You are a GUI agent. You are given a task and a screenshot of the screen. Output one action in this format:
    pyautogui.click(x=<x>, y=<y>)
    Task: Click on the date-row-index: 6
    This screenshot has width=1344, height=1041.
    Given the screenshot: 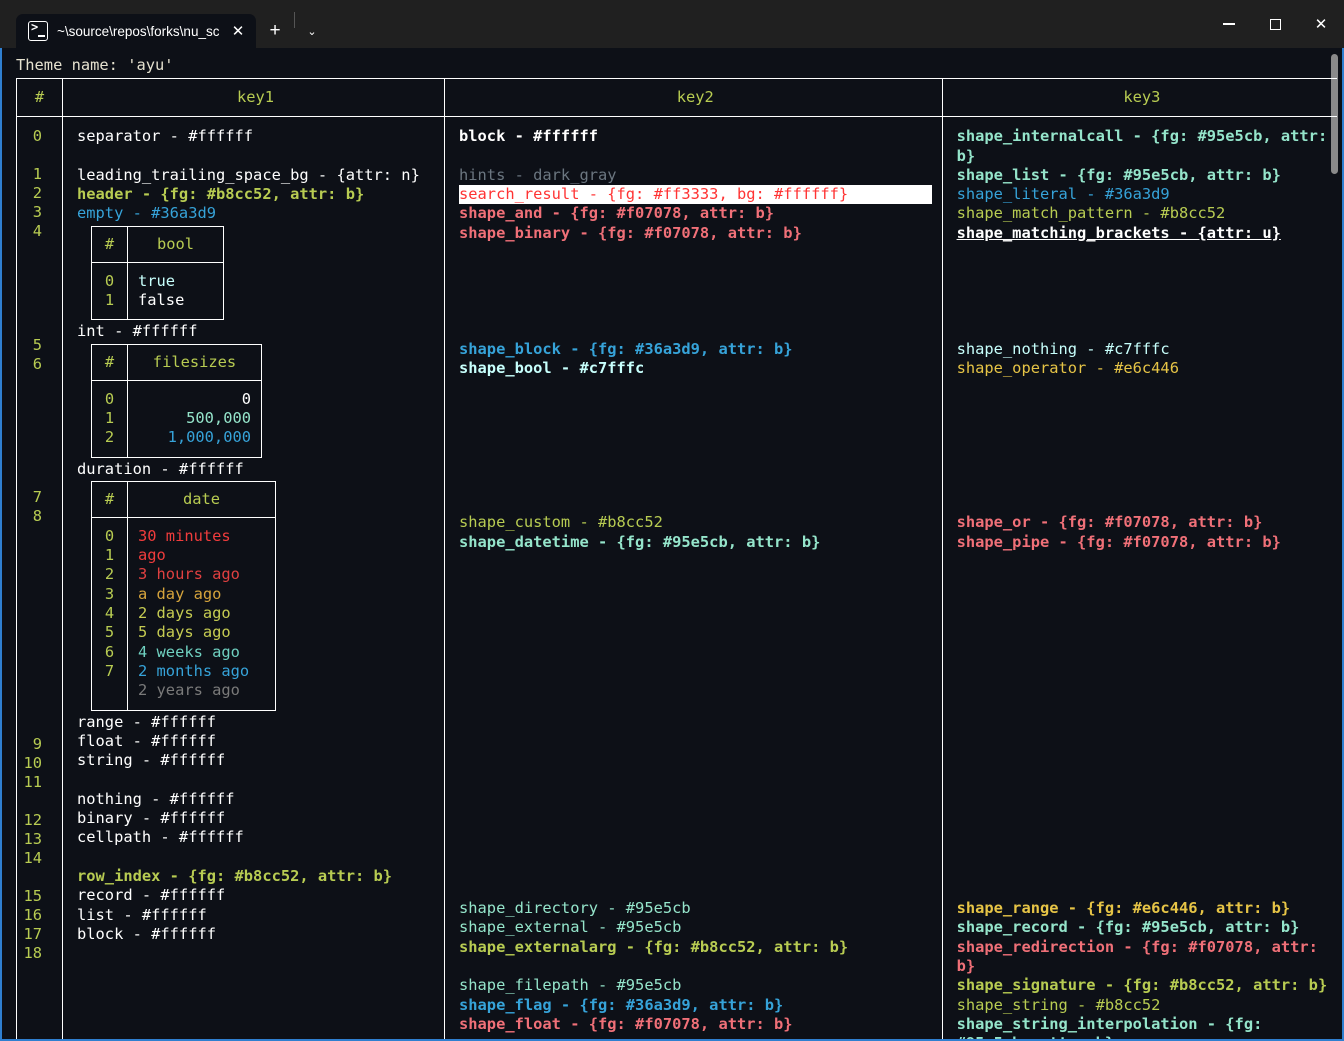 What is the action you would take?
    pyautogui.click(x=109, y=651)
    